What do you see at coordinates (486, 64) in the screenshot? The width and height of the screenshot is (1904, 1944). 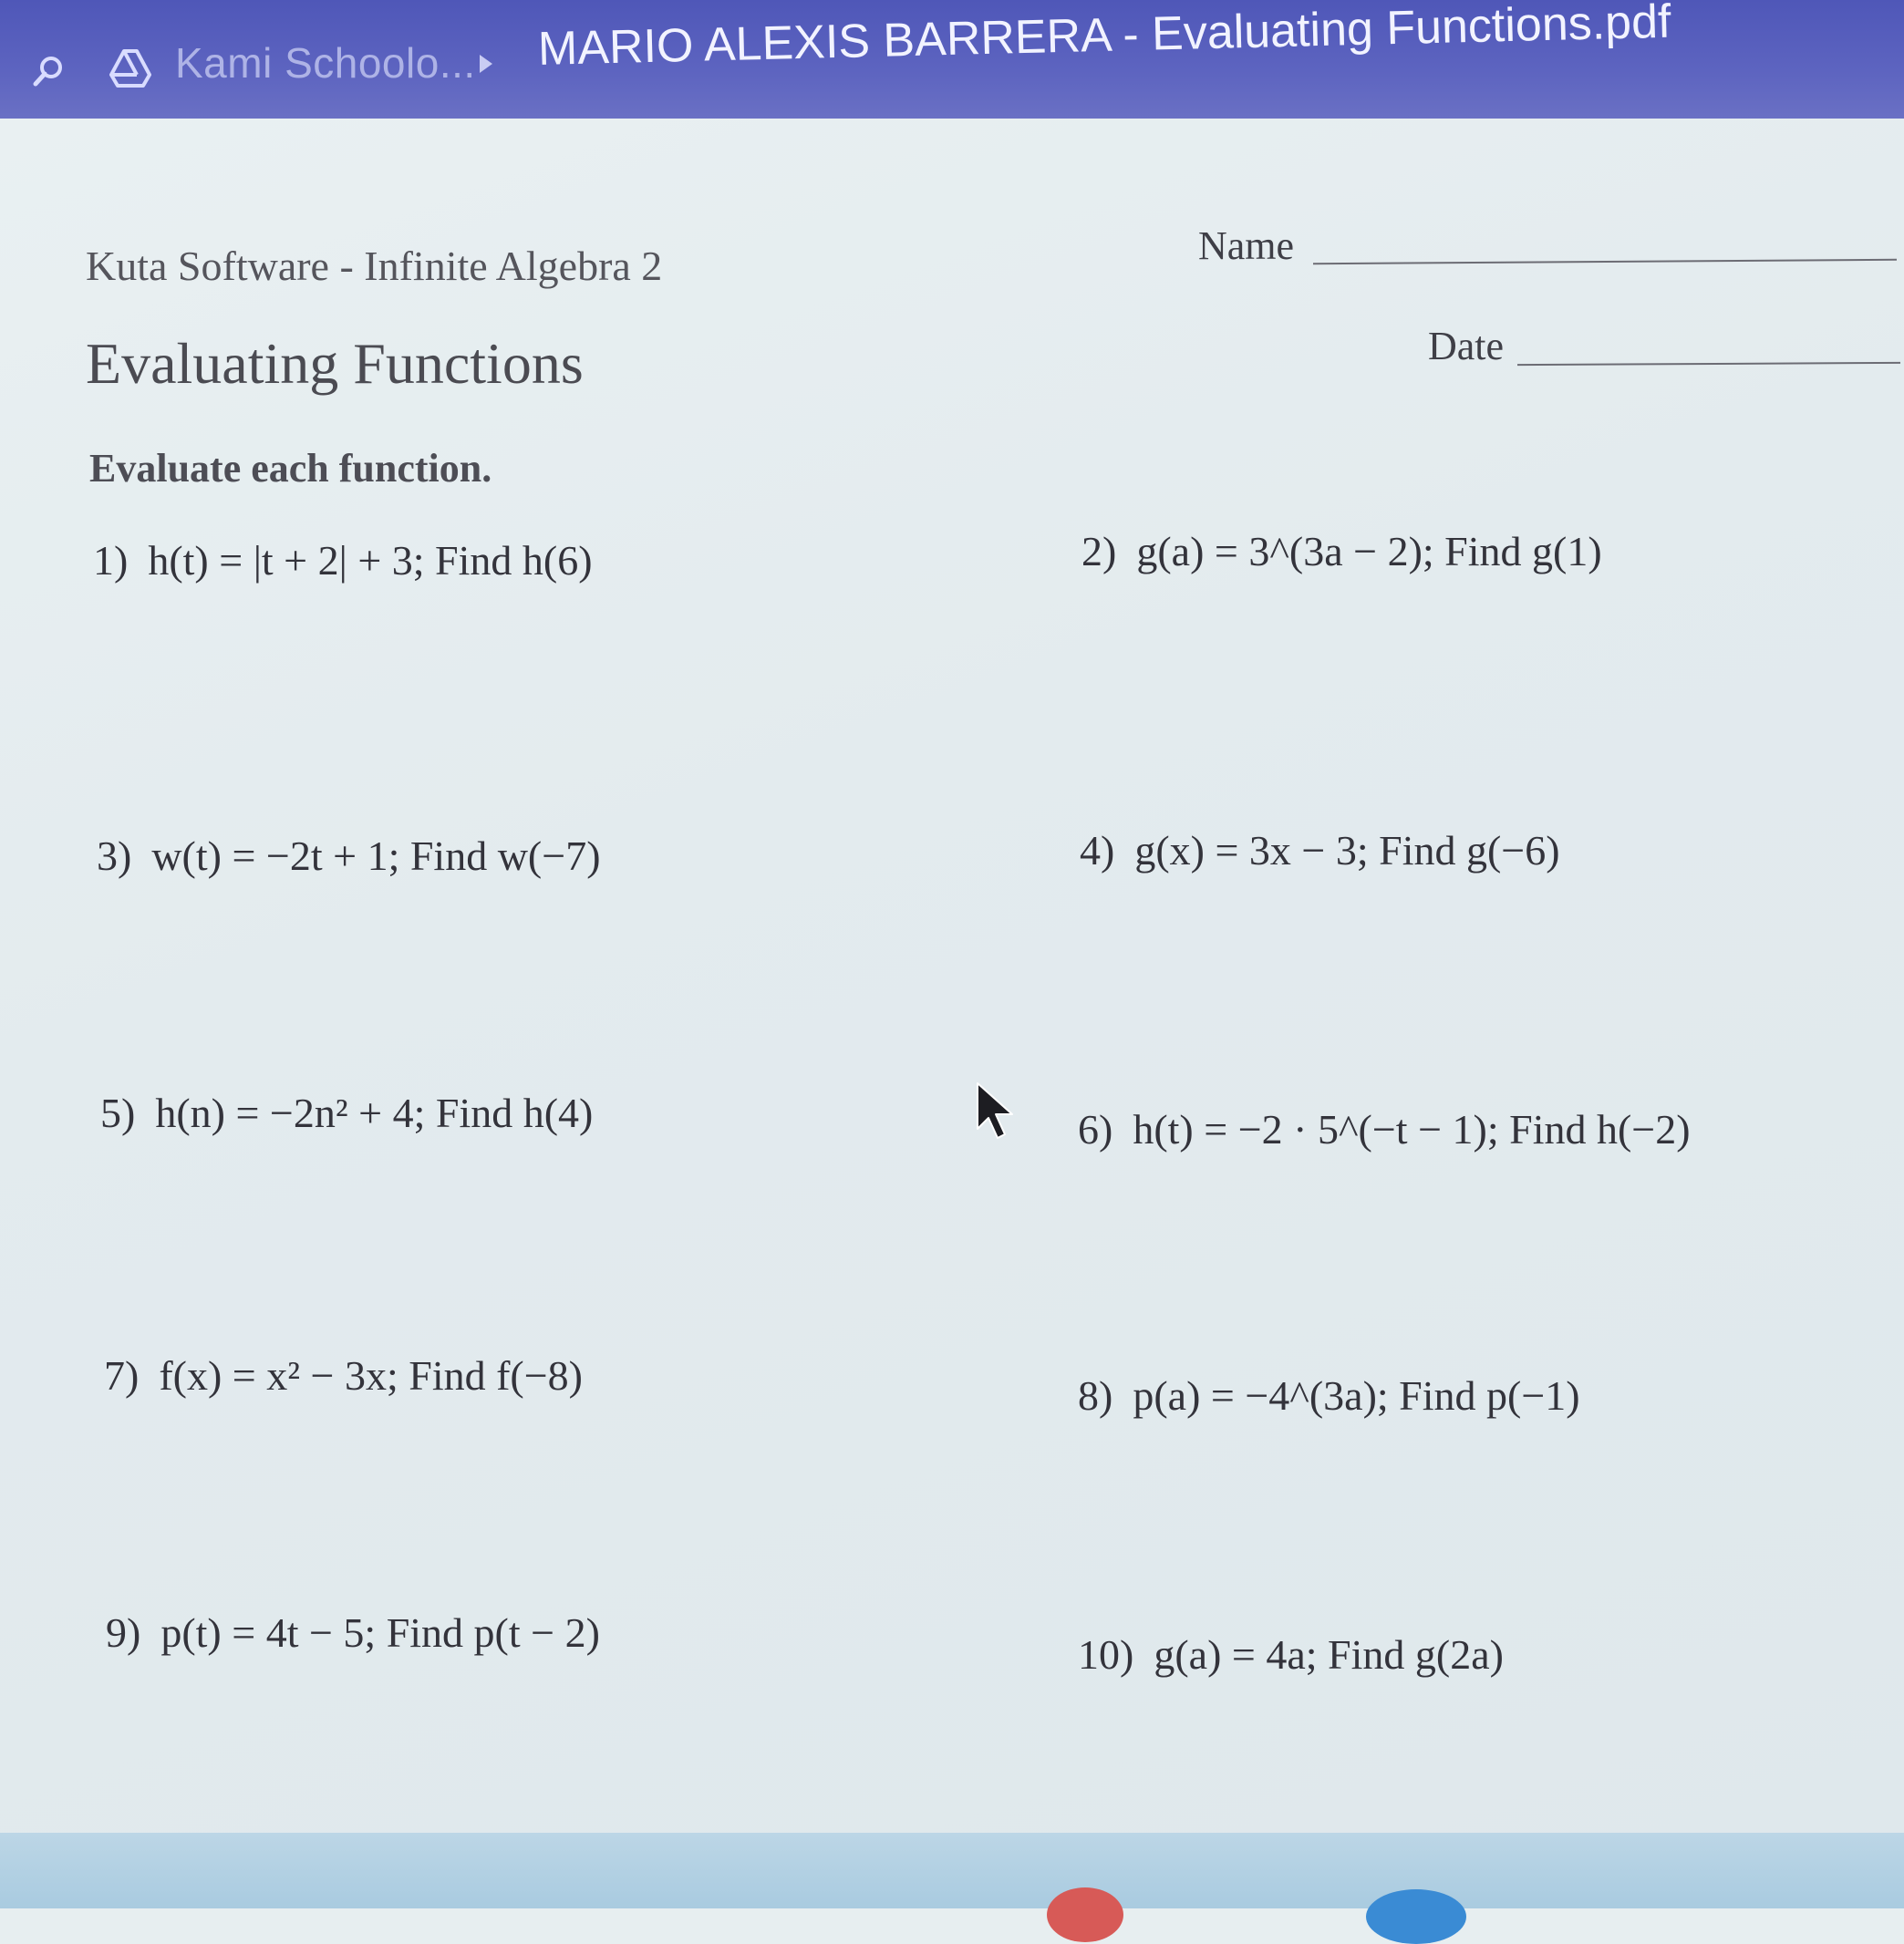 I see `chevron-right-icon` at bounding box center [486, 64].